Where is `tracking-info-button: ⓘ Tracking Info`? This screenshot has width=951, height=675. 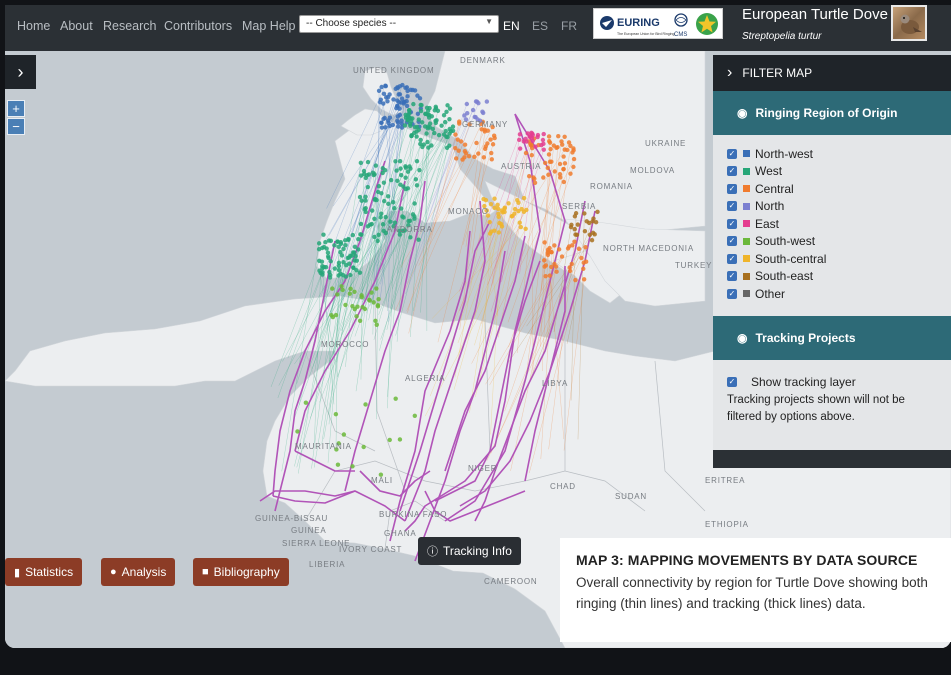 tracking-info-button: ⓘ Tracking Info is located at coordinates (469, 551).